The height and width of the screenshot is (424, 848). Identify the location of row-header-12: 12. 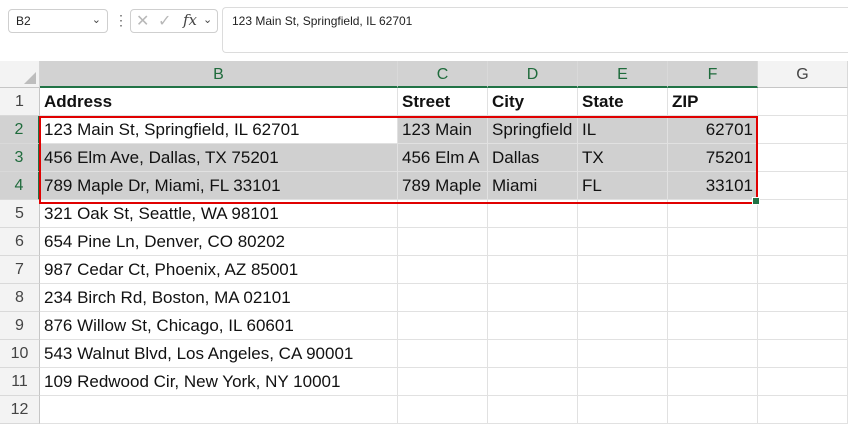
(20, 410).